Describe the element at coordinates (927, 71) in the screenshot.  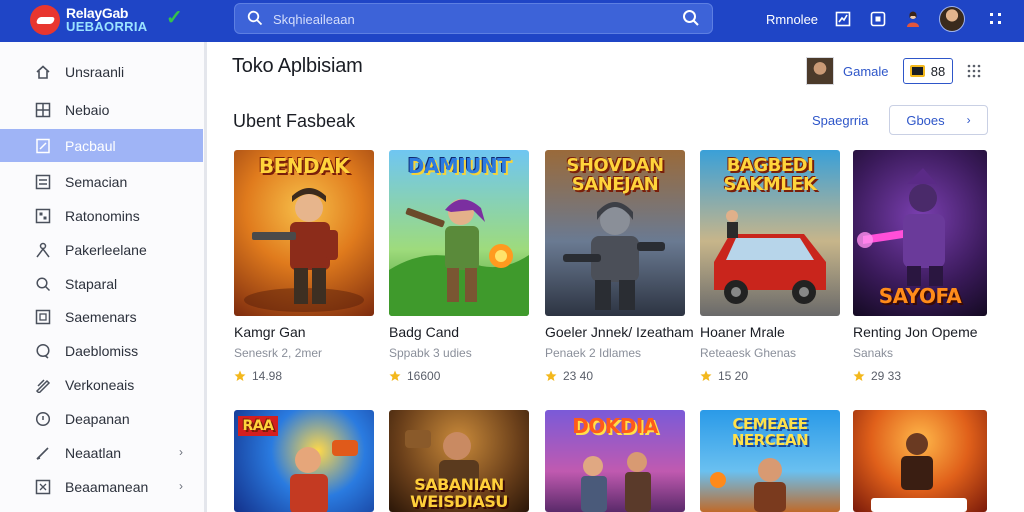
I see `coin-balance: 88` at that location.